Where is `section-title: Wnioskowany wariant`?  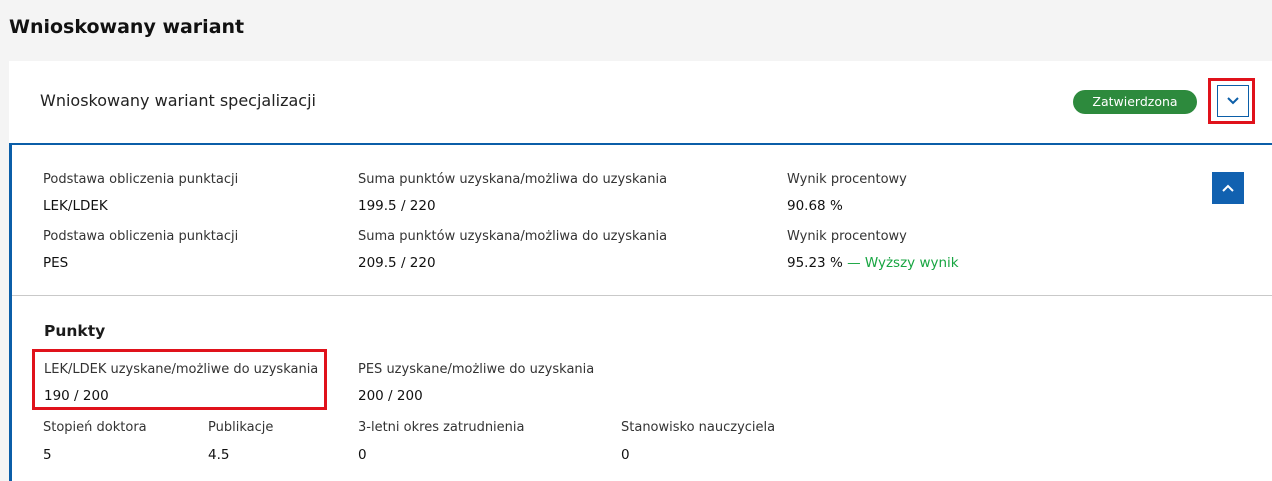
section-title: Wnioskowany wariant is located at coordinates (127, 27).